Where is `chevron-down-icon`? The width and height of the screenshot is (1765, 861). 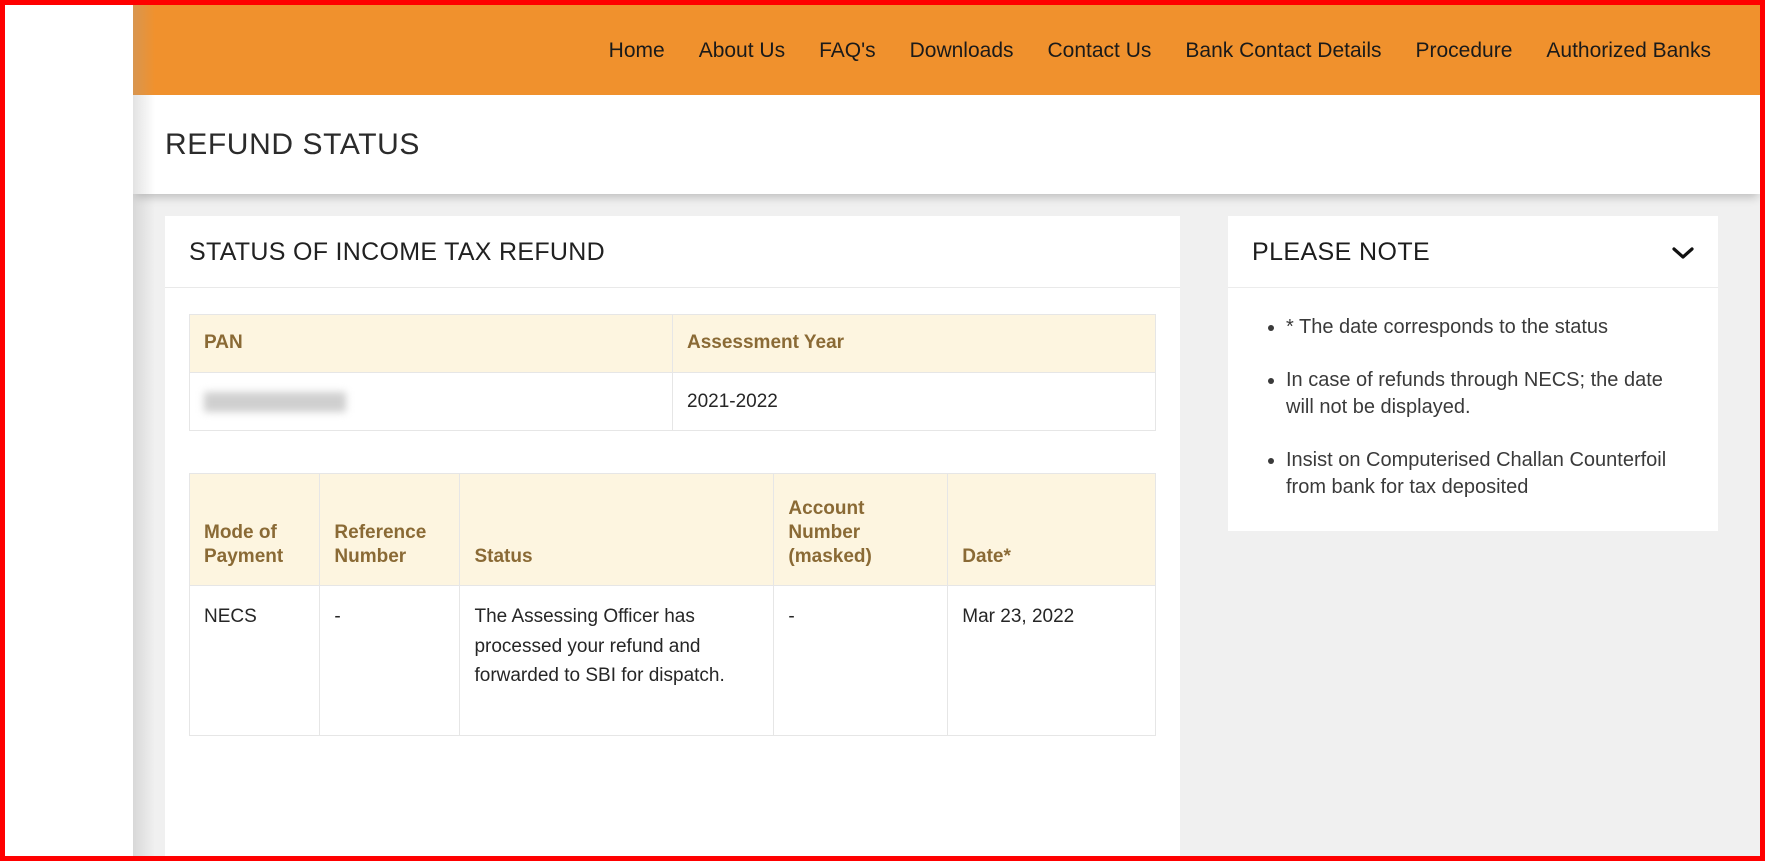
chevron-down-icon is located at coordinates (1683, 253).